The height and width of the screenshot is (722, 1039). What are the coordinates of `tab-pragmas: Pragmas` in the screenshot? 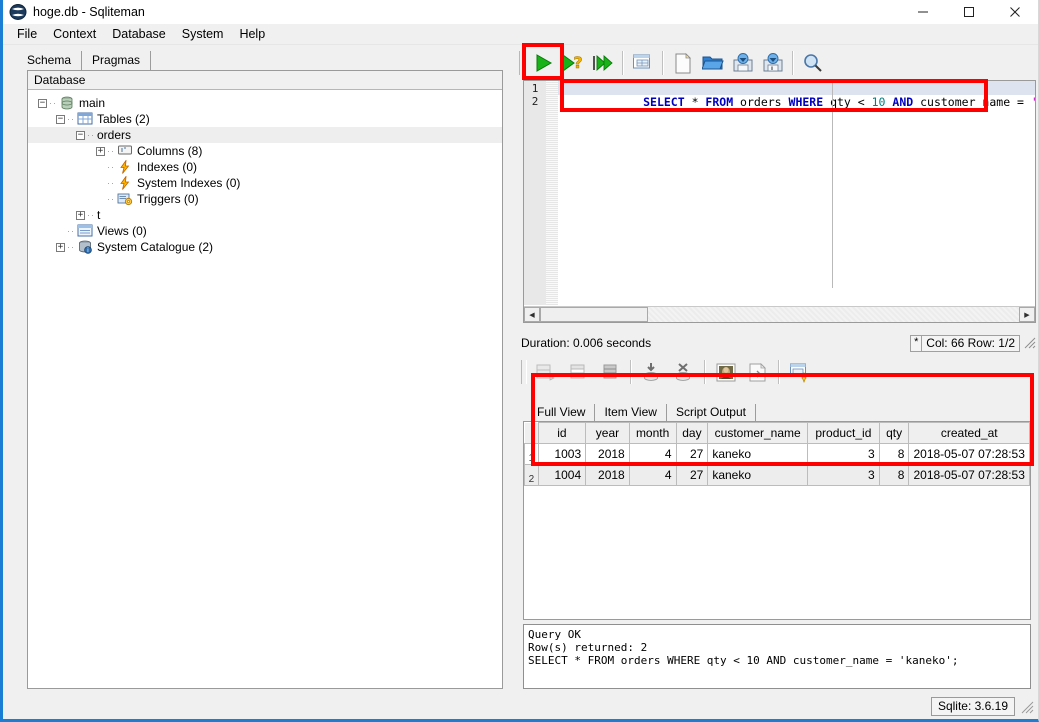 It's located at (117, 60).